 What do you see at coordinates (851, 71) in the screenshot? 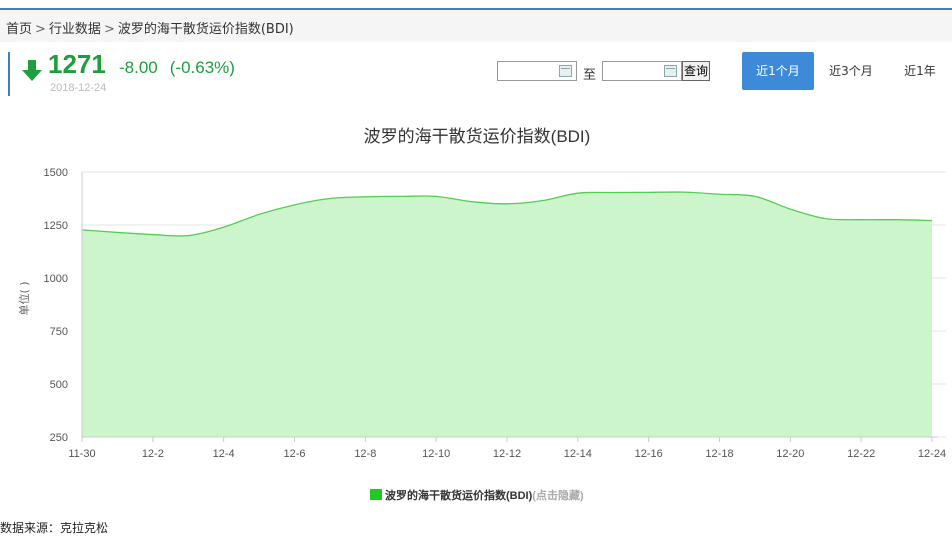
I see `range-tab-3-months: 近3个月` at bounding box center [851, 71].